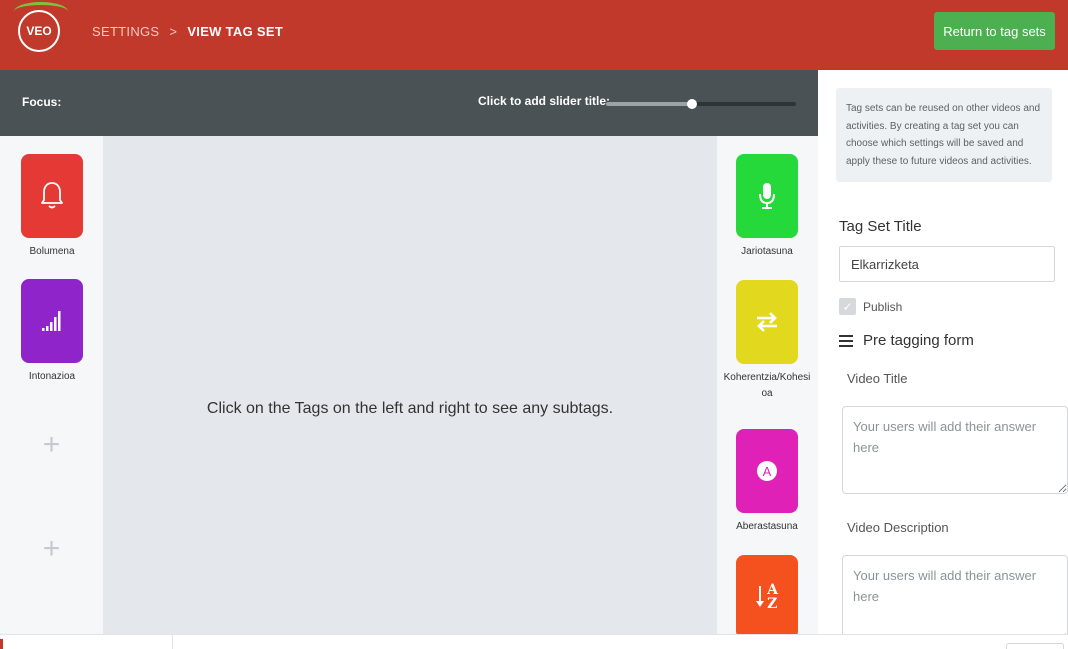 This screenshot has width=1068, height=649. I want to click on slider-fill, so click(649, 104).